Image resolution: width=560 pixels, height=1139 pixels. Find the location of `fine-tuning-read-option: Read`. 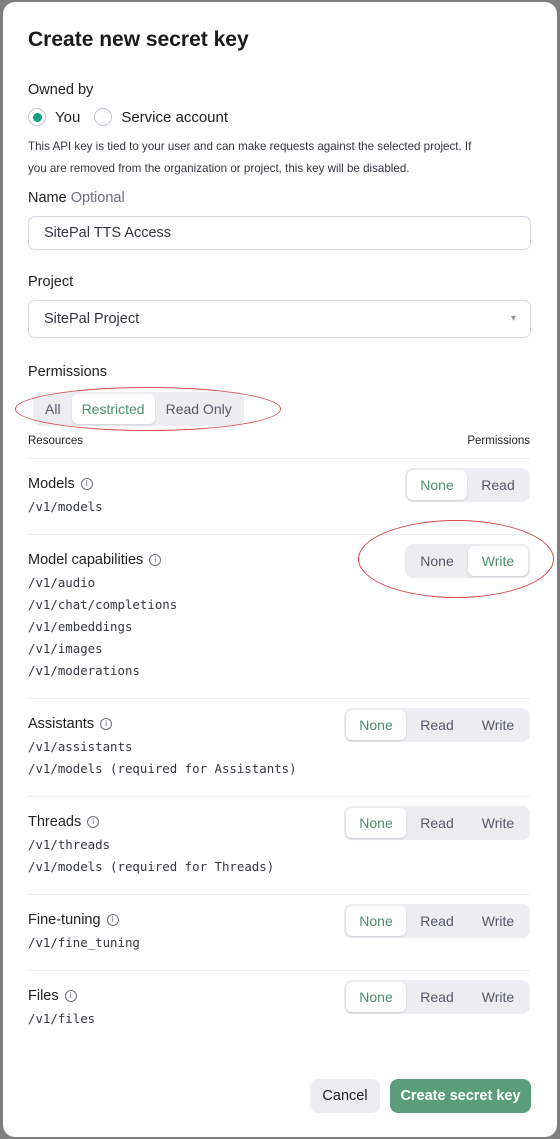

fine-tuning-read-option: Read is located at coordinates (437, 921).